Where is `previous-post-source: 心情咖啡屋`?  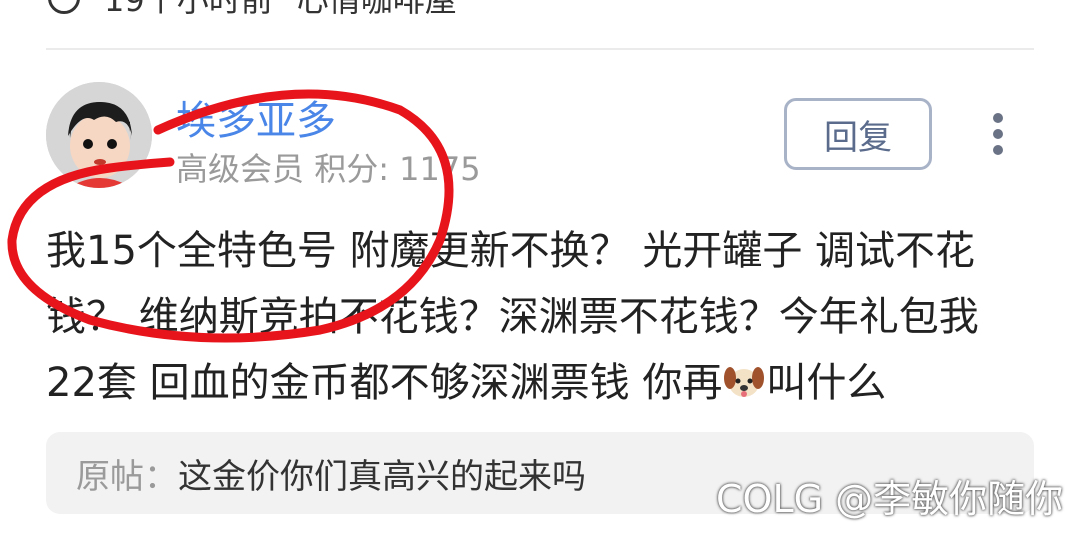
previous-post-source: 心情咖啡屋 is located at coordinates (377, 10).